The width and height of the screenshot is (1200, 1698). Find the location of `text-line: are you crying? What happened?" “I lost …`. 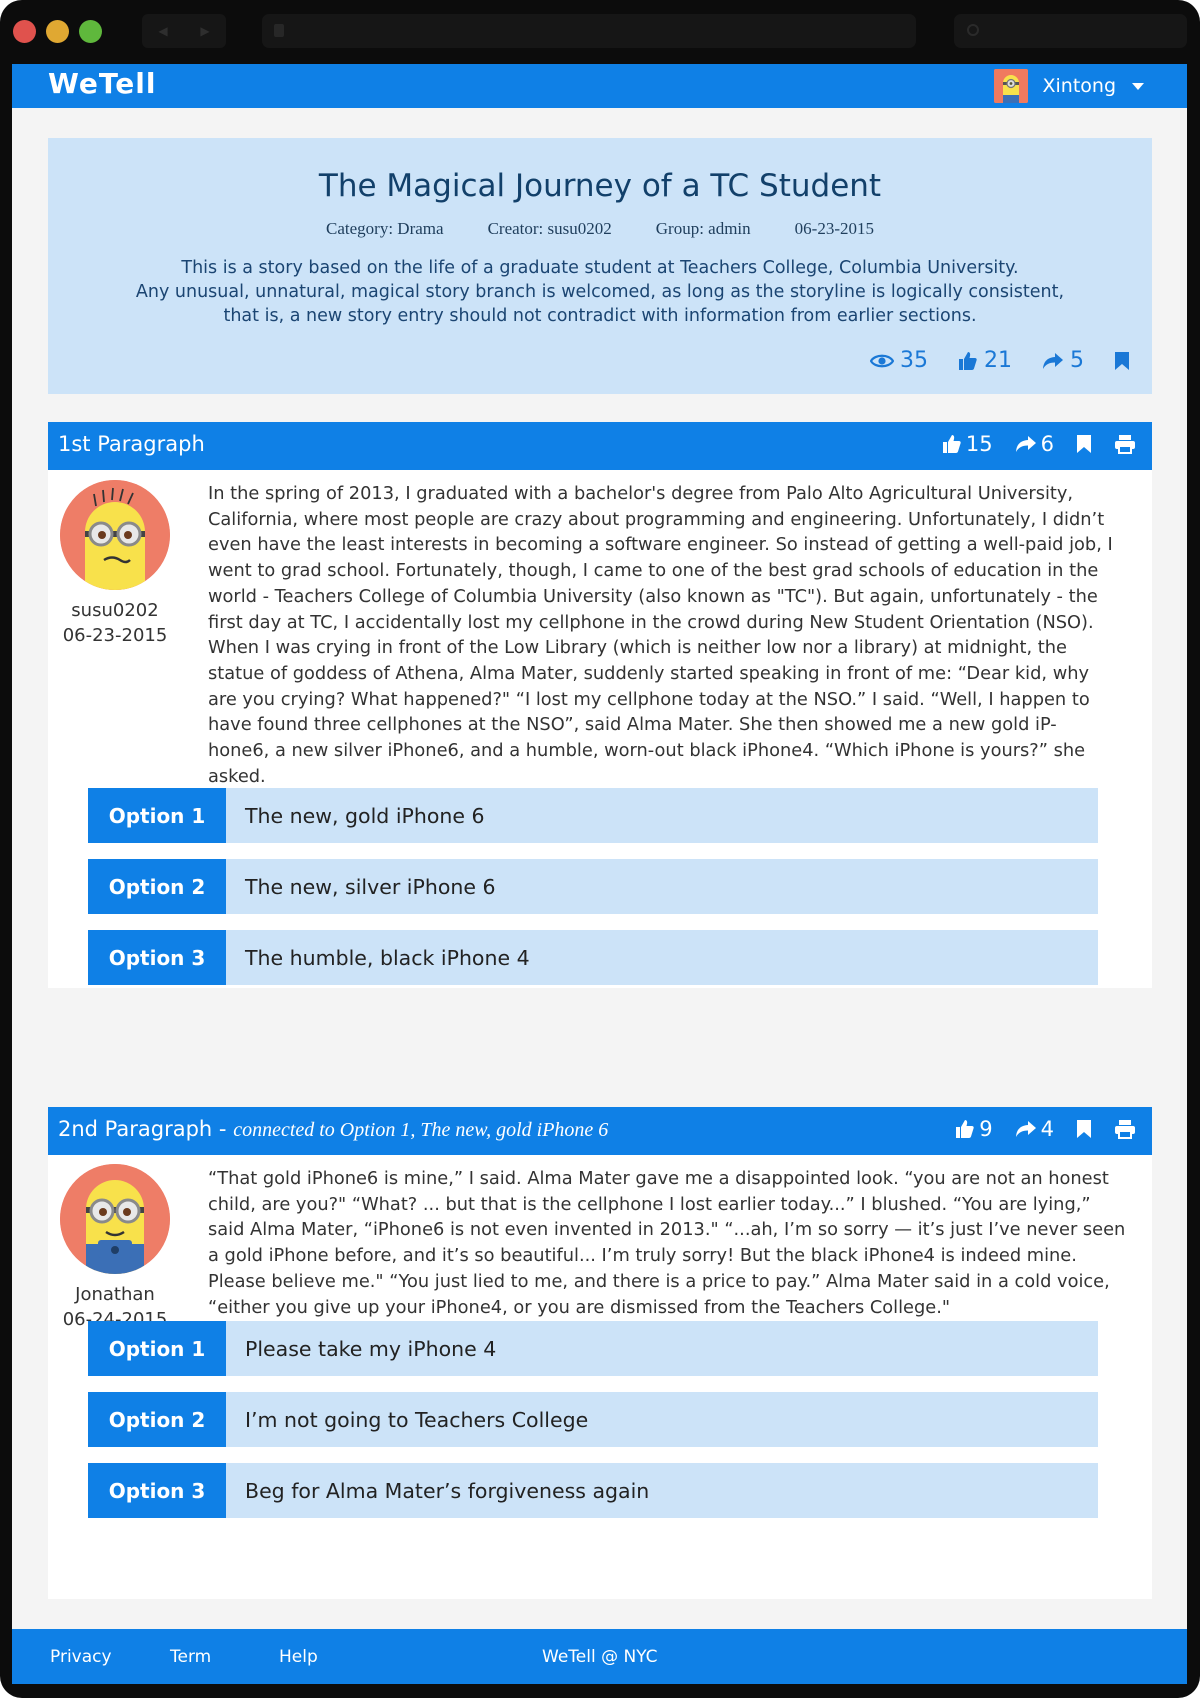

text-line: are you crying? What happened?" “I lost … is located at coordinates (649, 699).